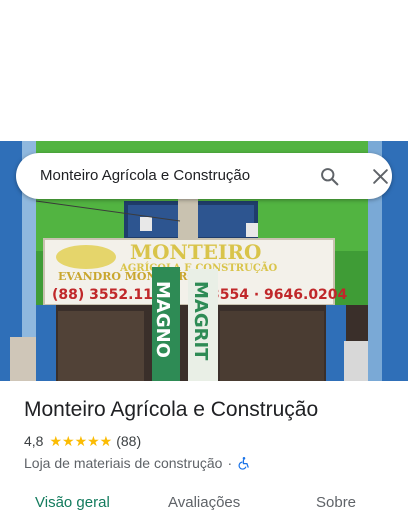  I want to click on sign-phone-right-text: 3554 · 9646.0204, so click(279, 295).